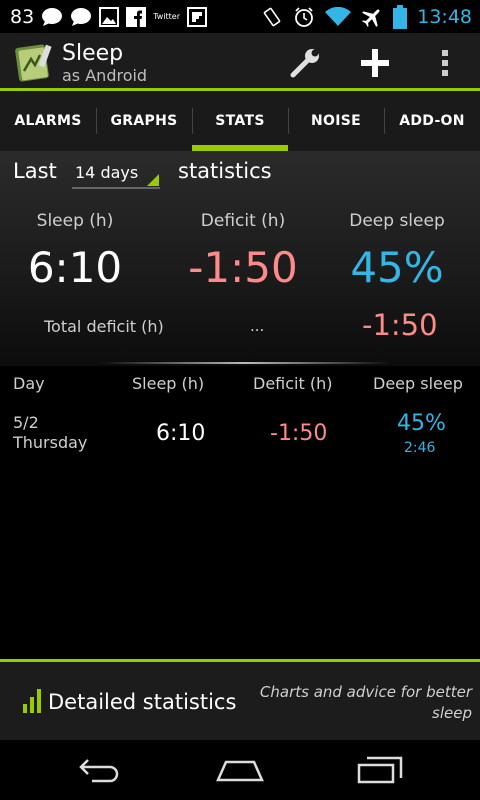 This screenshot has width=480, height=800. I want to click on signal-bars-icon, so click(33, 700).